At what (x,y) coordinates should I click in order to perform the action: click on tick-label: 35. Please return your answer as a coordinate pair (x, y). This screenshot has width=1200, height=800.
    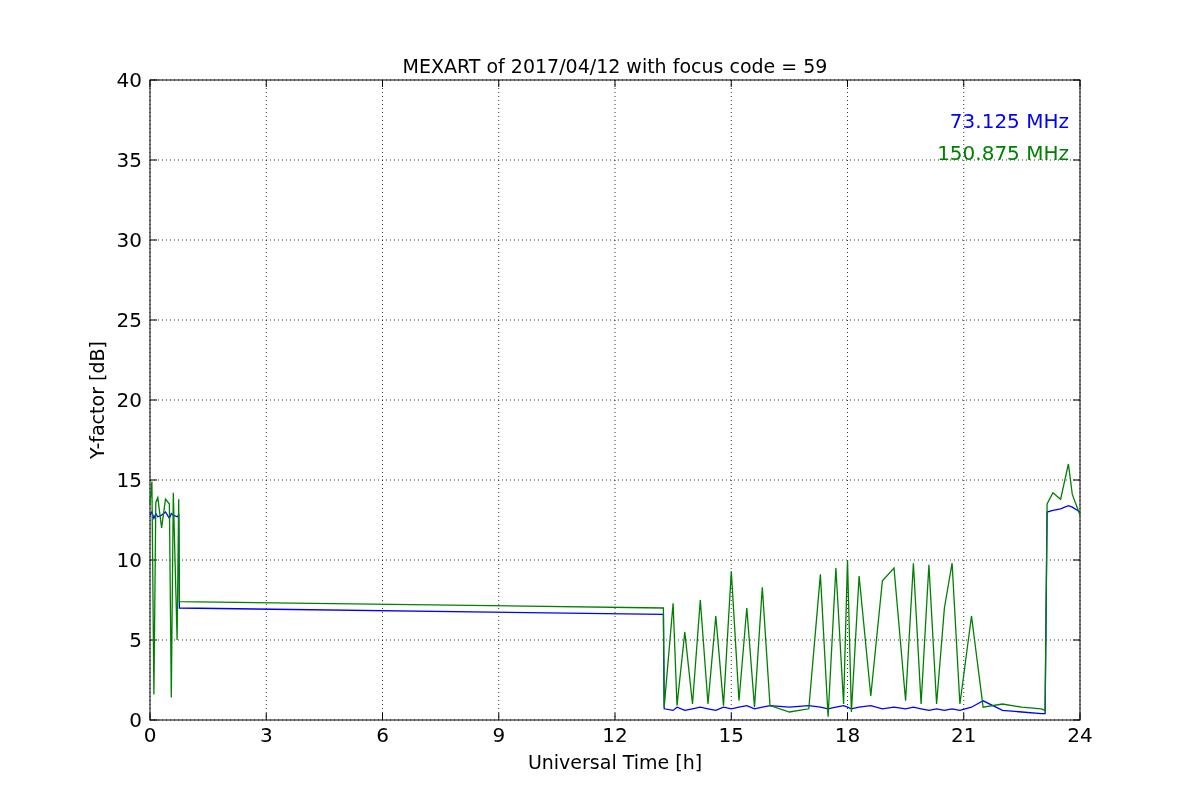
    Looking at the image, I should click on (129, 160).